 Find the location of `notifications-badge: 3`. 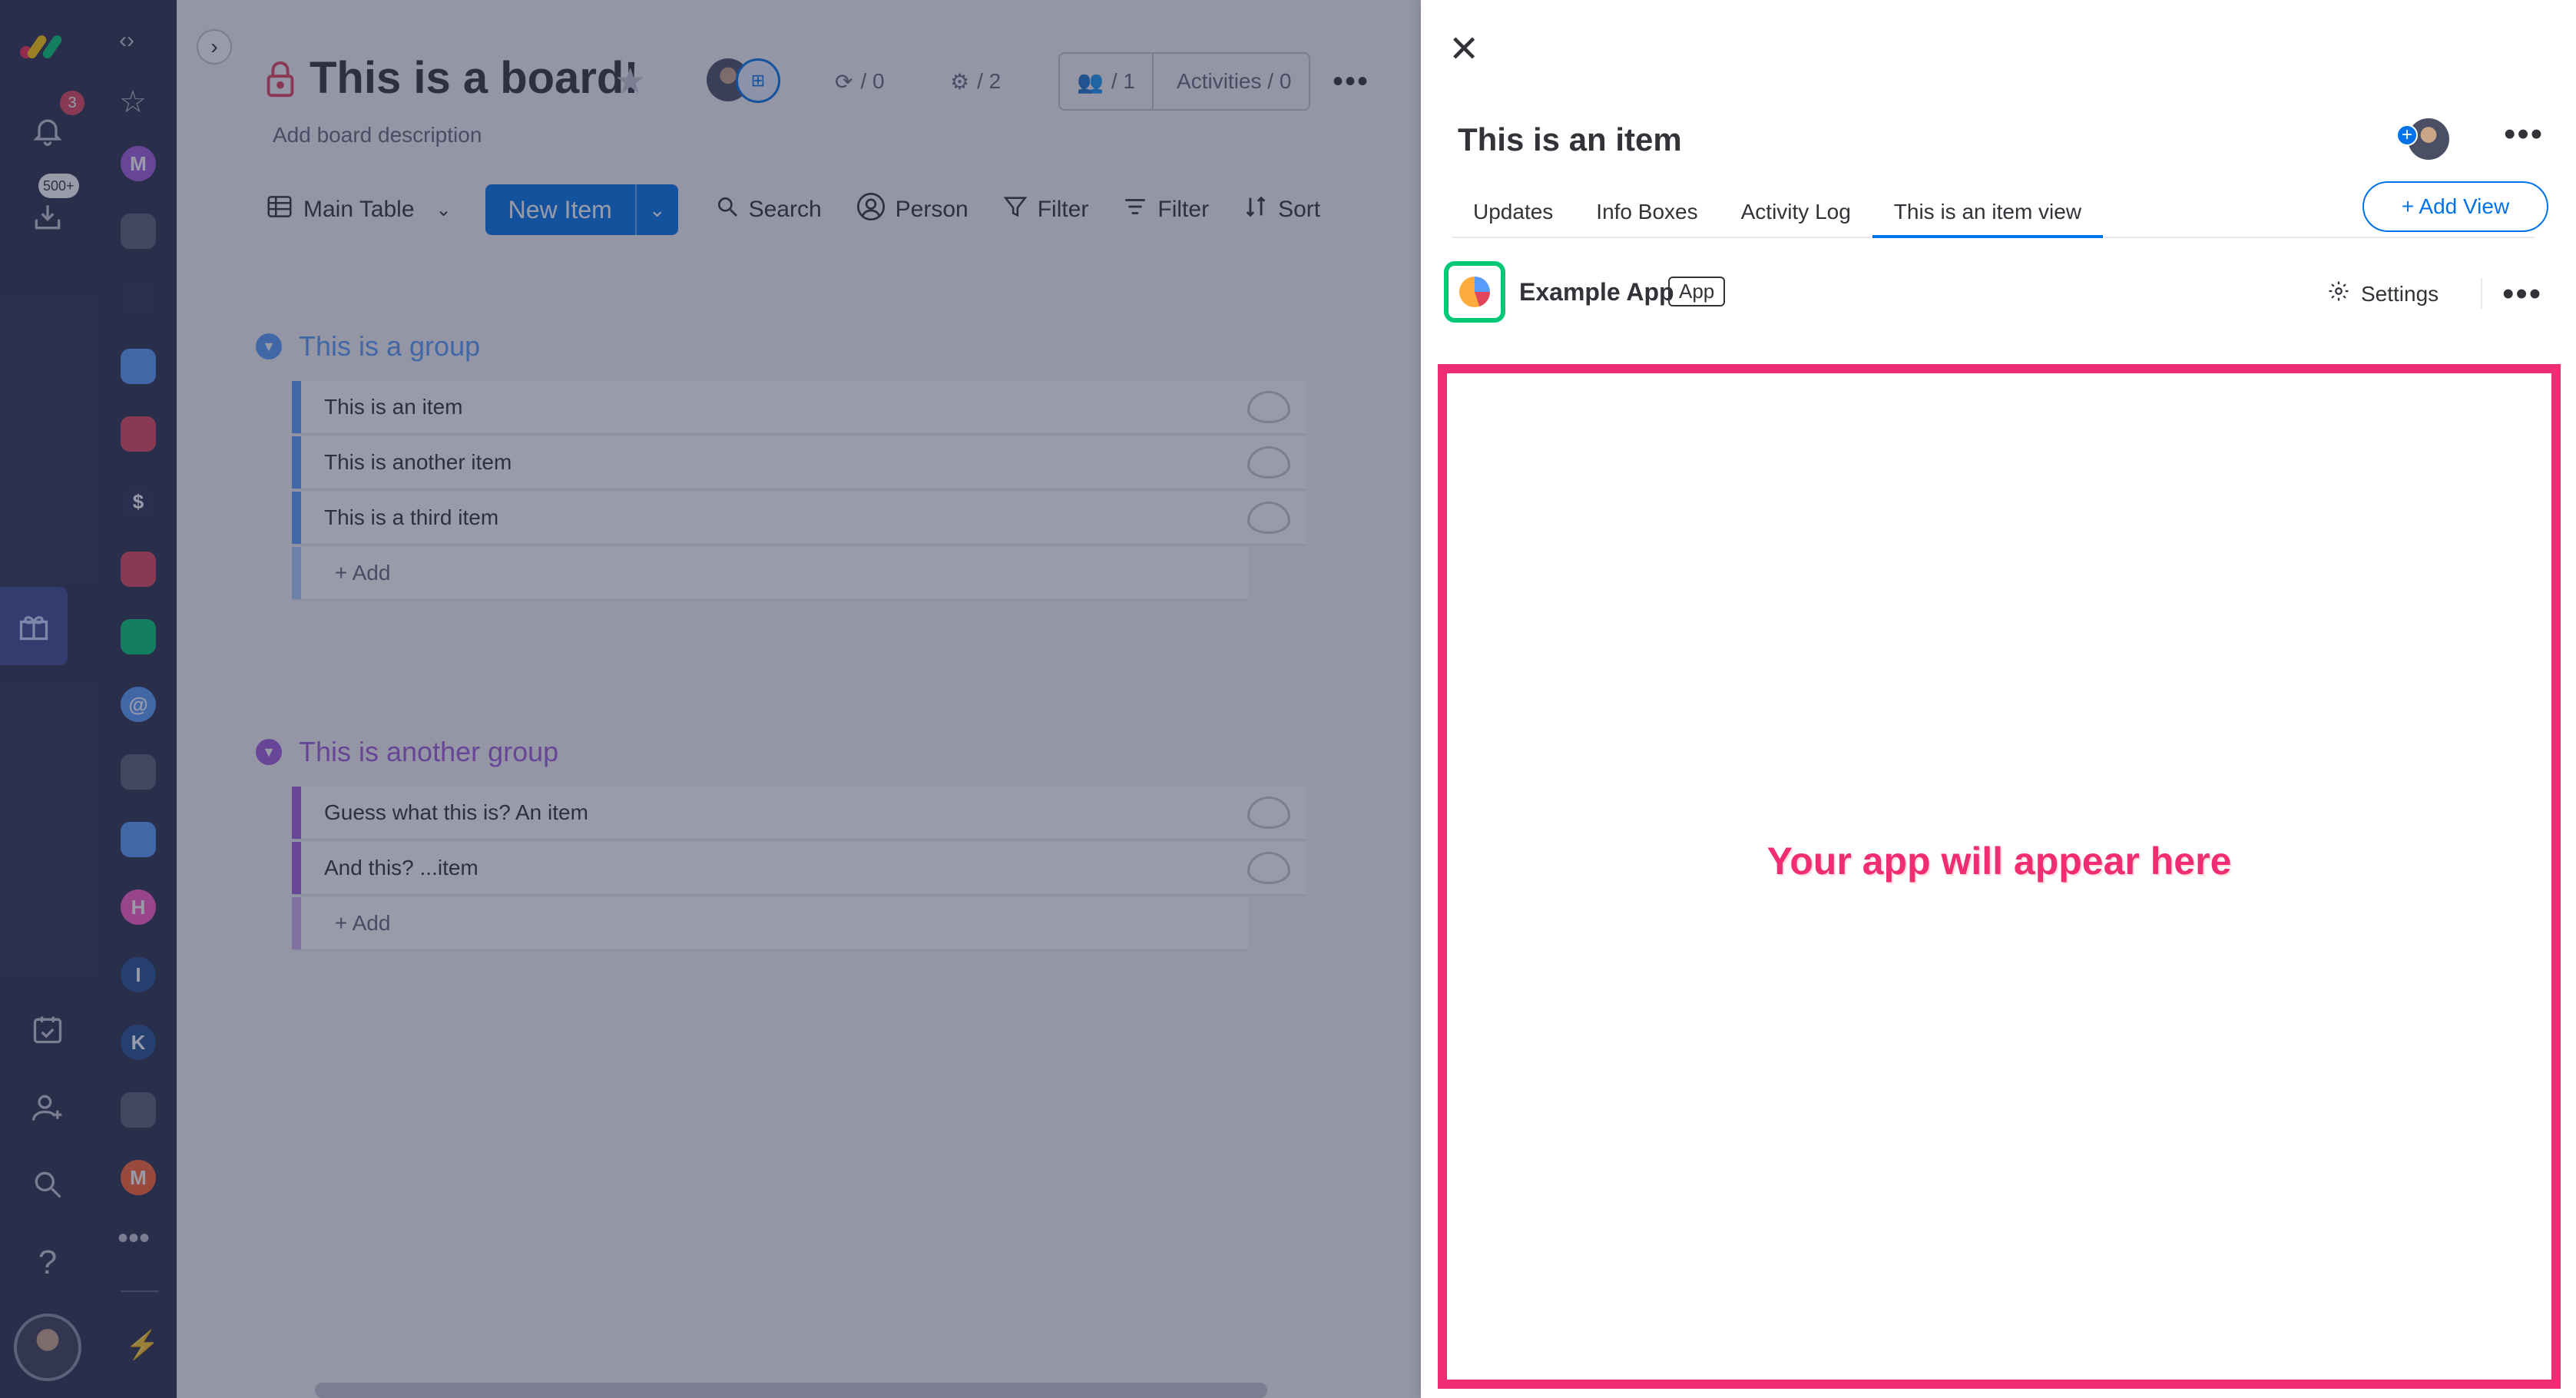

notifications-badge: 3 is located at coordinates (72, 103).